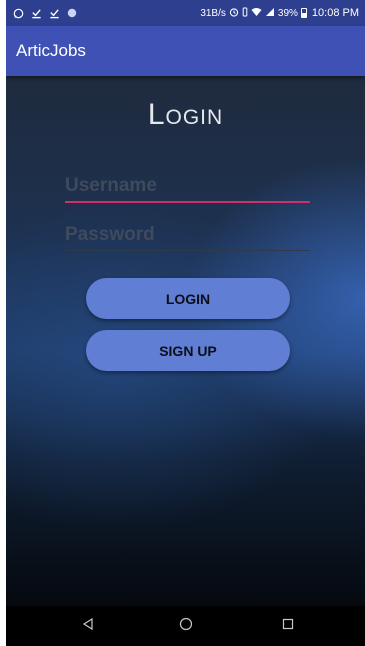  I want to click on battery-percent: 39%, so click(287, 13).